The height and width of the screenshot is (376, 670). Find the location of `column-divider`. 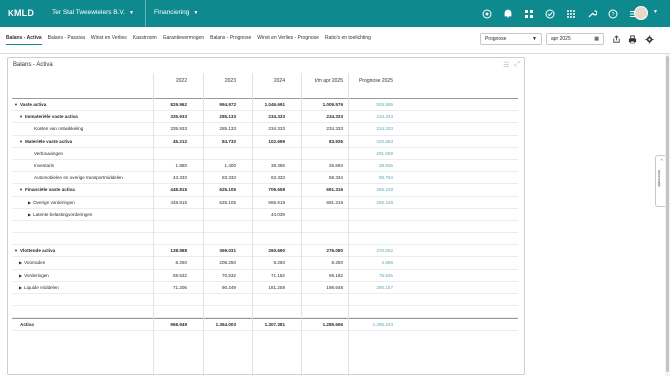

column-divider is located at coordinates (252, 224).